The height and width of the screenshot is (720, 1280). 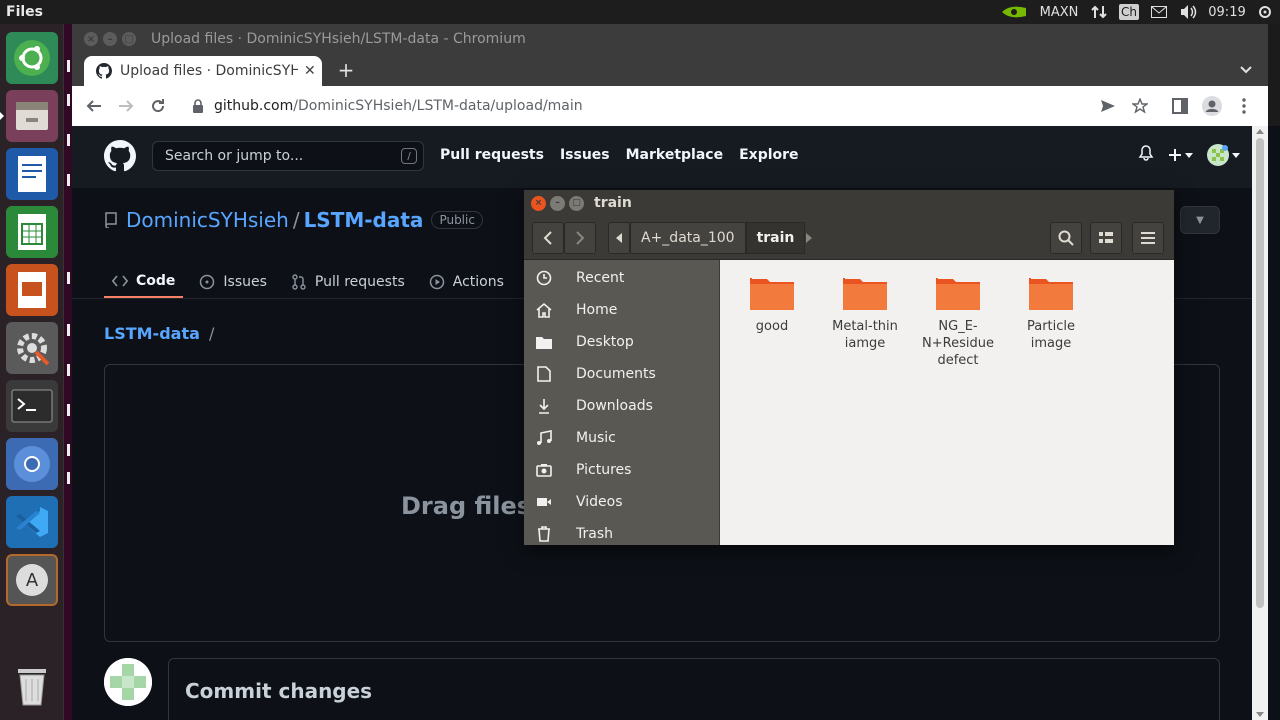 What do you see at coordinates (621, 470) in the screenshot?
I see `sidebar-item-pictures: Pictures` at bounding box center [621, 470].